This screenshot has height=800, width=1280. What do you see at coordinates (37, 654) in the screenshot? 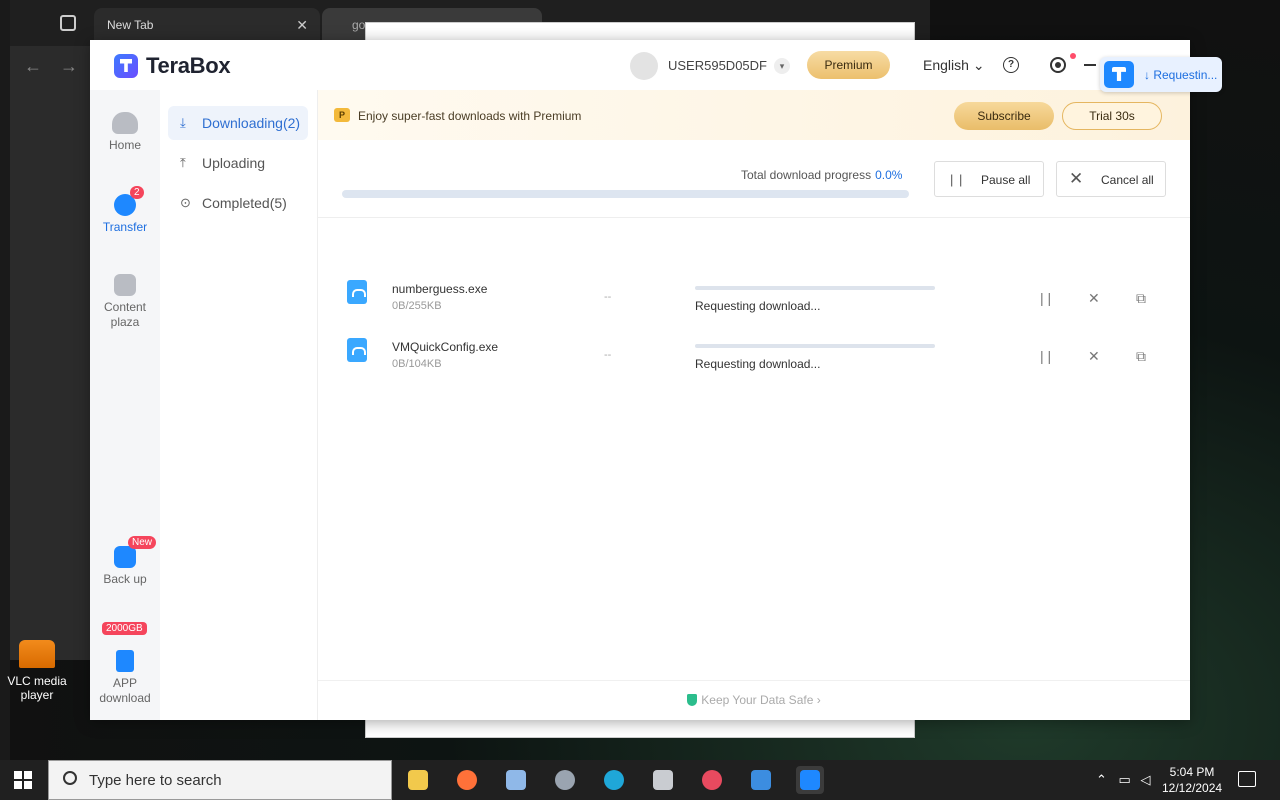
I see `vlc-cone-icon` at bounding box center [37, 654].